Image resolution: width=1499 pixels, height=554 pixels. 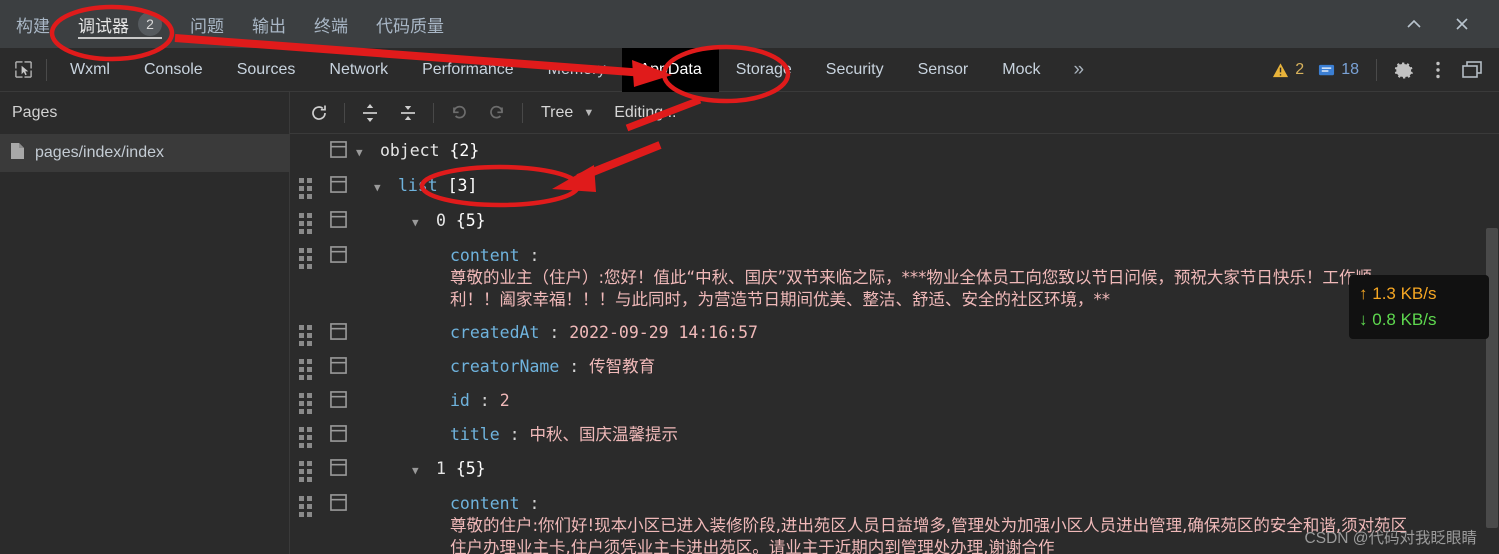 I want to click on prop-value: 2, so click(x=505, y=400).